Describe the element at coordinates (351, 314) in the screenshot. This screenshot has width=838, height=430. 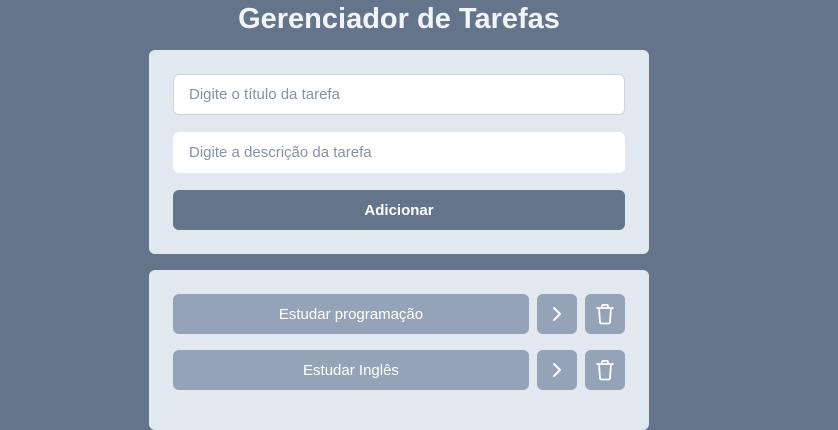
I see `task-title-button: Estudar programação` at that location.